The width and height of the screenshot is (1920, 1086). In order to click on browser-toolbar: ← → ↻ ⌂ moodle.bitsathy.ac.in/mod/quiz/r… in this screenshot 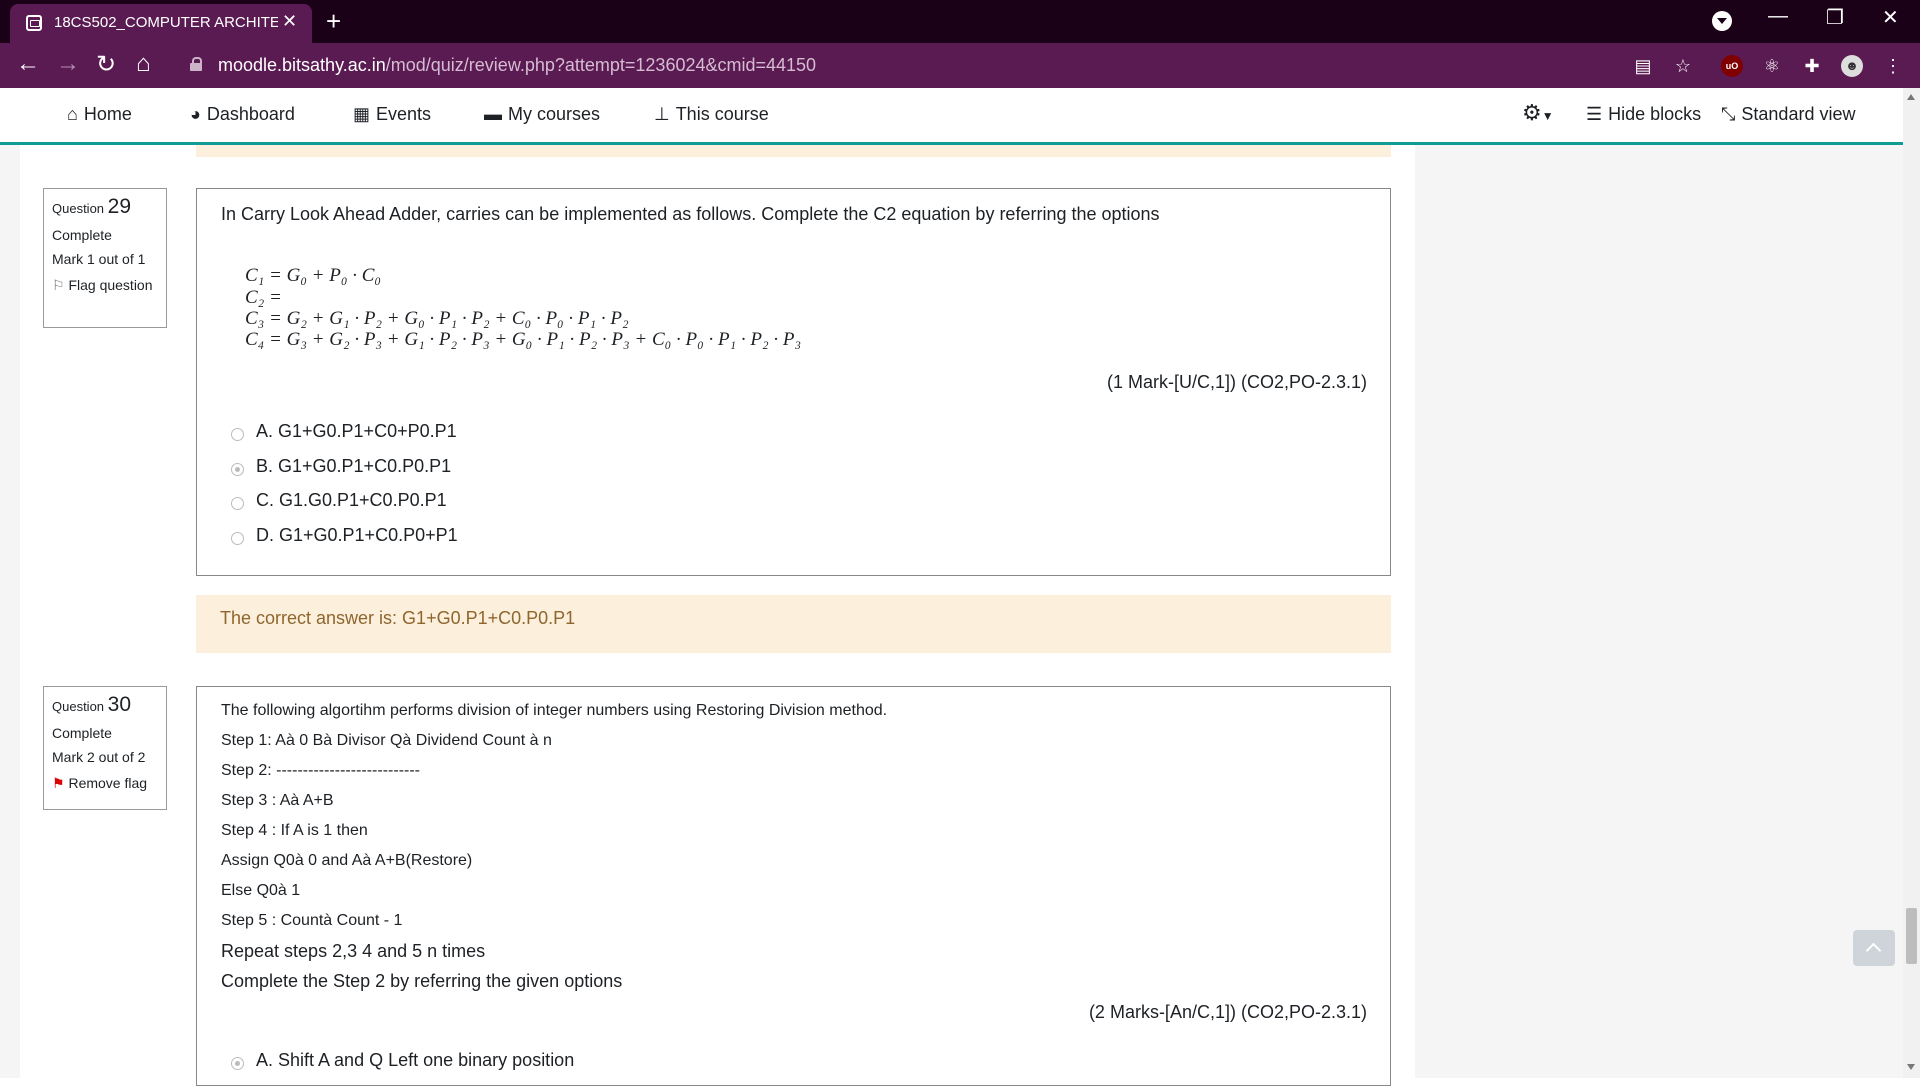, I will do `click(960, 65)`.